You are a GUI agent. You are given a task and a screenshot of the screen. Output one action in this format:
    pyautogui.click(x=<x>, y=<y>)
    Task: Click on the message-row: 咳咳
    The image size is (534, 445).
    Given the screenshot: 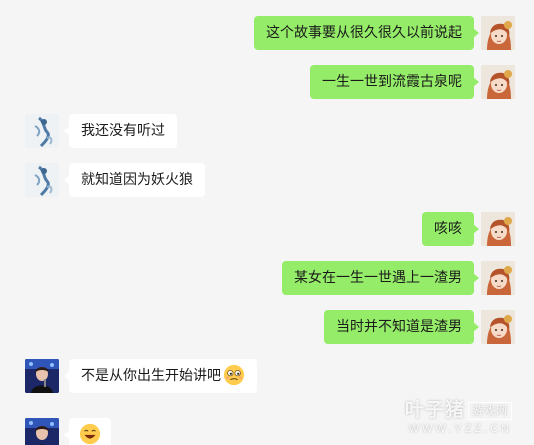 What is the action you would take?
    pyautogui.click(x=267, y=230)
    